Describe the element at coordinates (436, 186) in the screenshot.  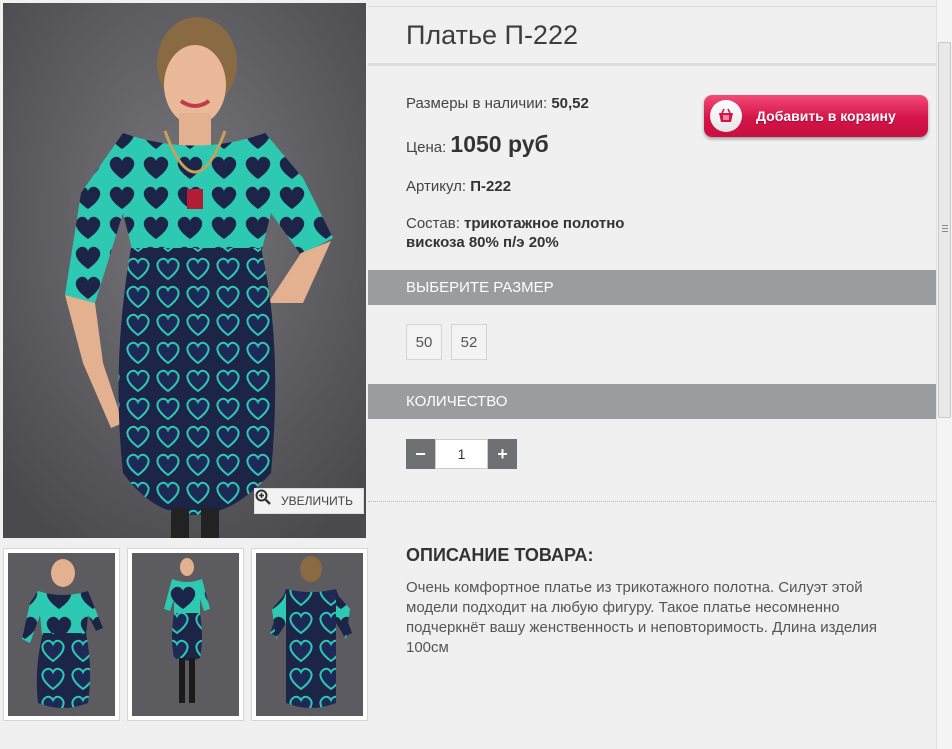
I see `article-label: Артикул:` at that location.